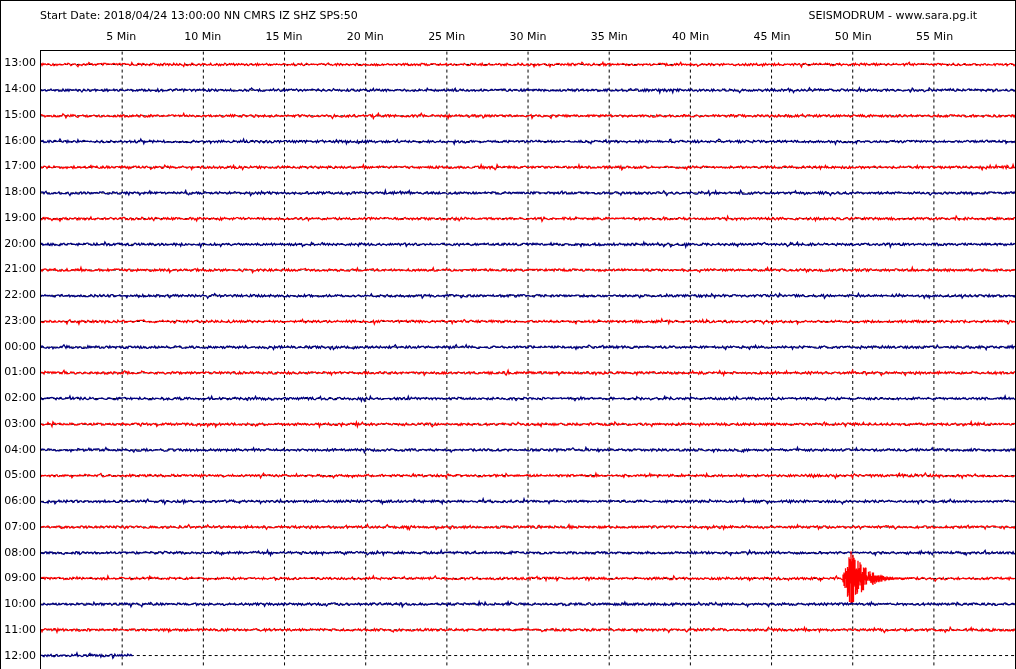 The image size is (1016, 669). I want to click on minute-label: 15 Min, so click(284, 36).